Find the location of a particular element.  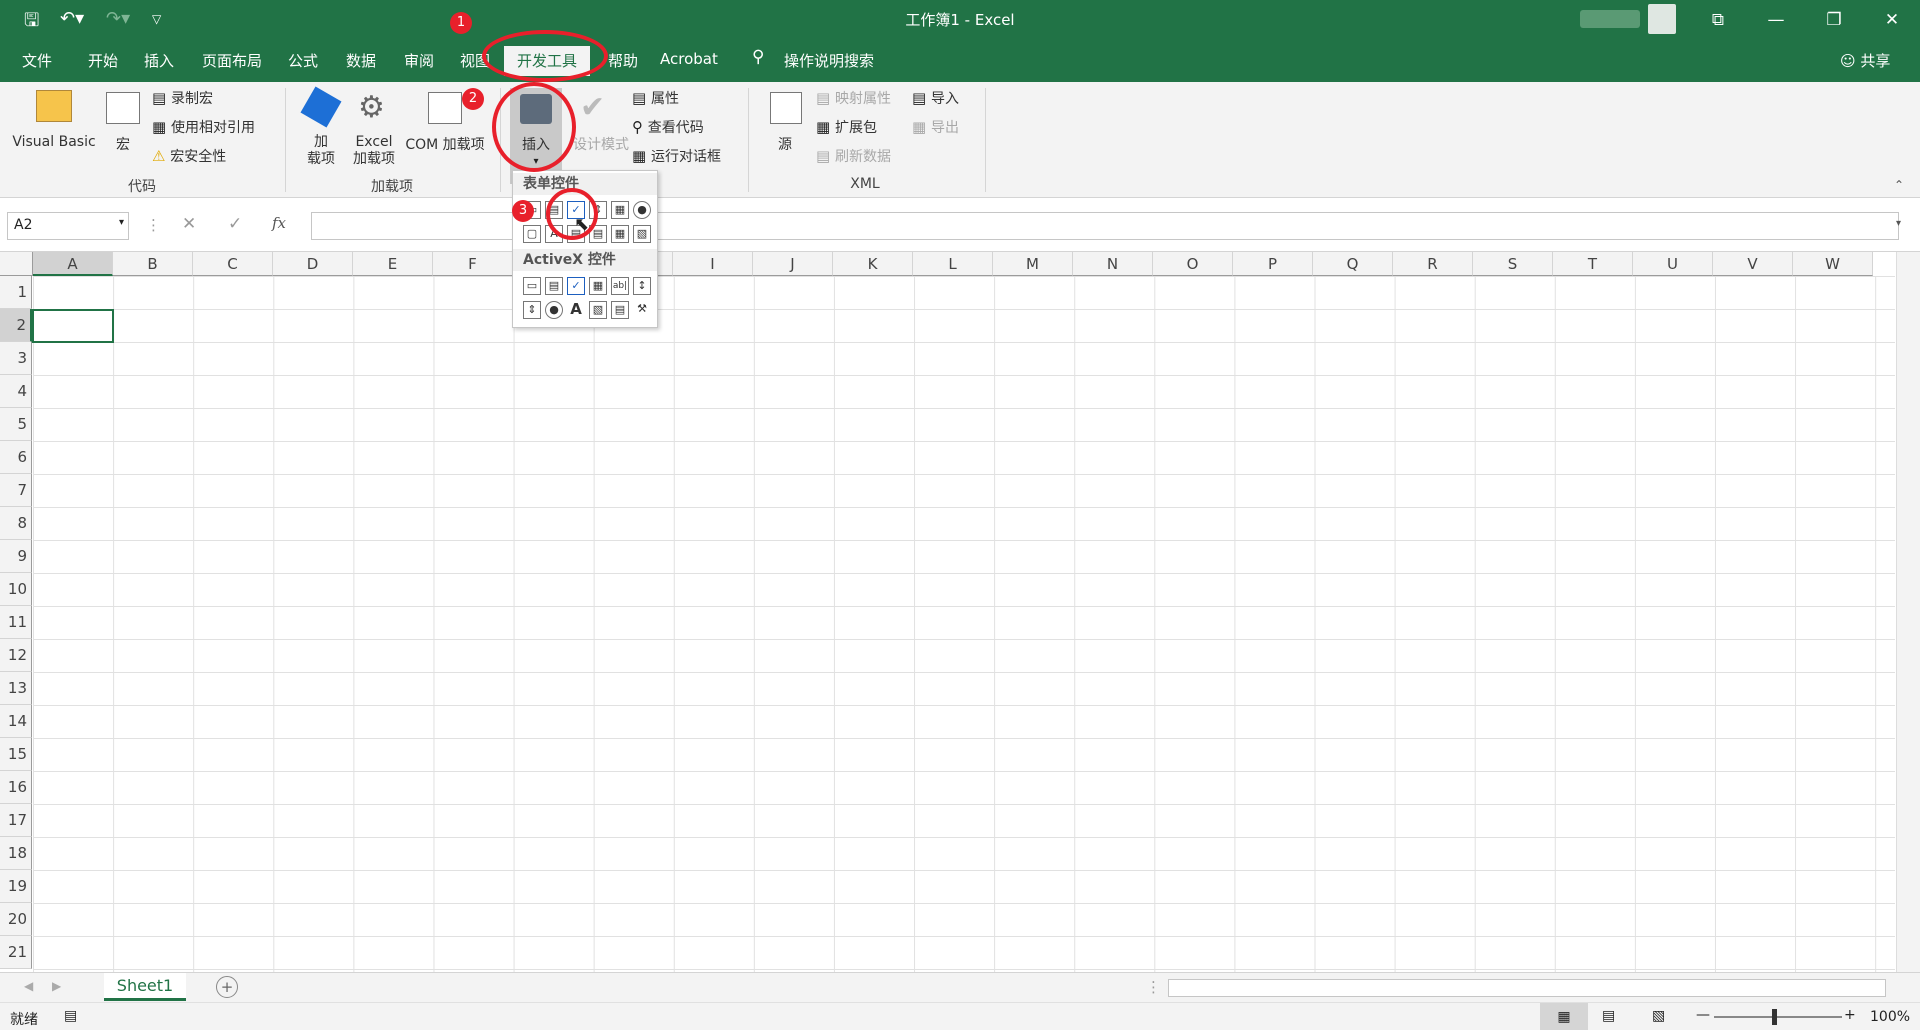

column-header: T is located at coordinates (1593, 264).